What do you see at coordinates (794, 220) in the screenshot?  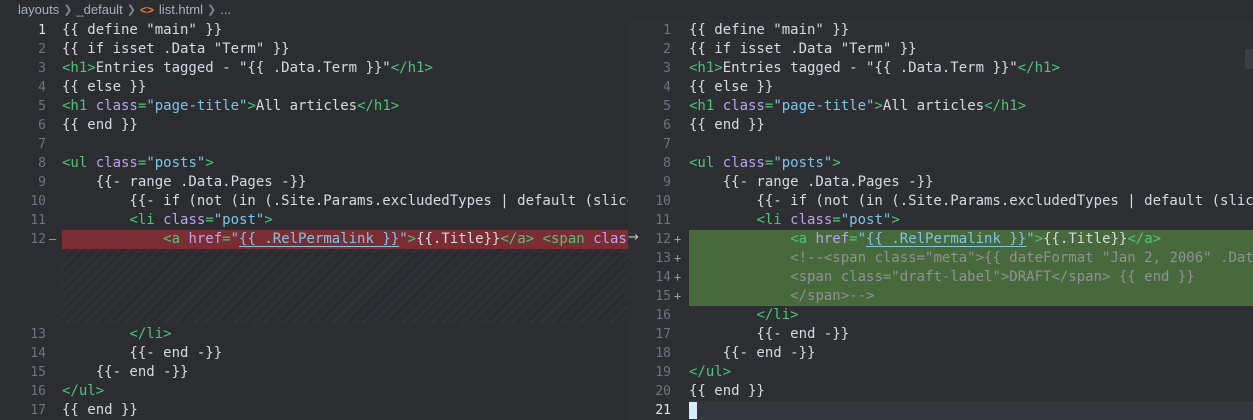 I see `code-text: <li class="post">` at bounding box center [794, 220].